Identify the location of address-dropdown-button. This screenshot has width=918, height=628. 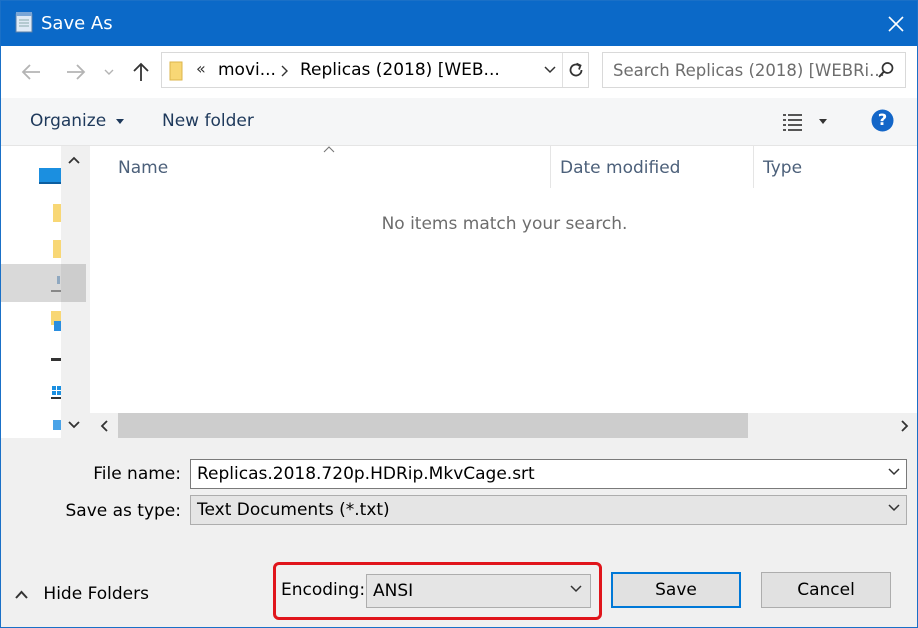
(550, 70).